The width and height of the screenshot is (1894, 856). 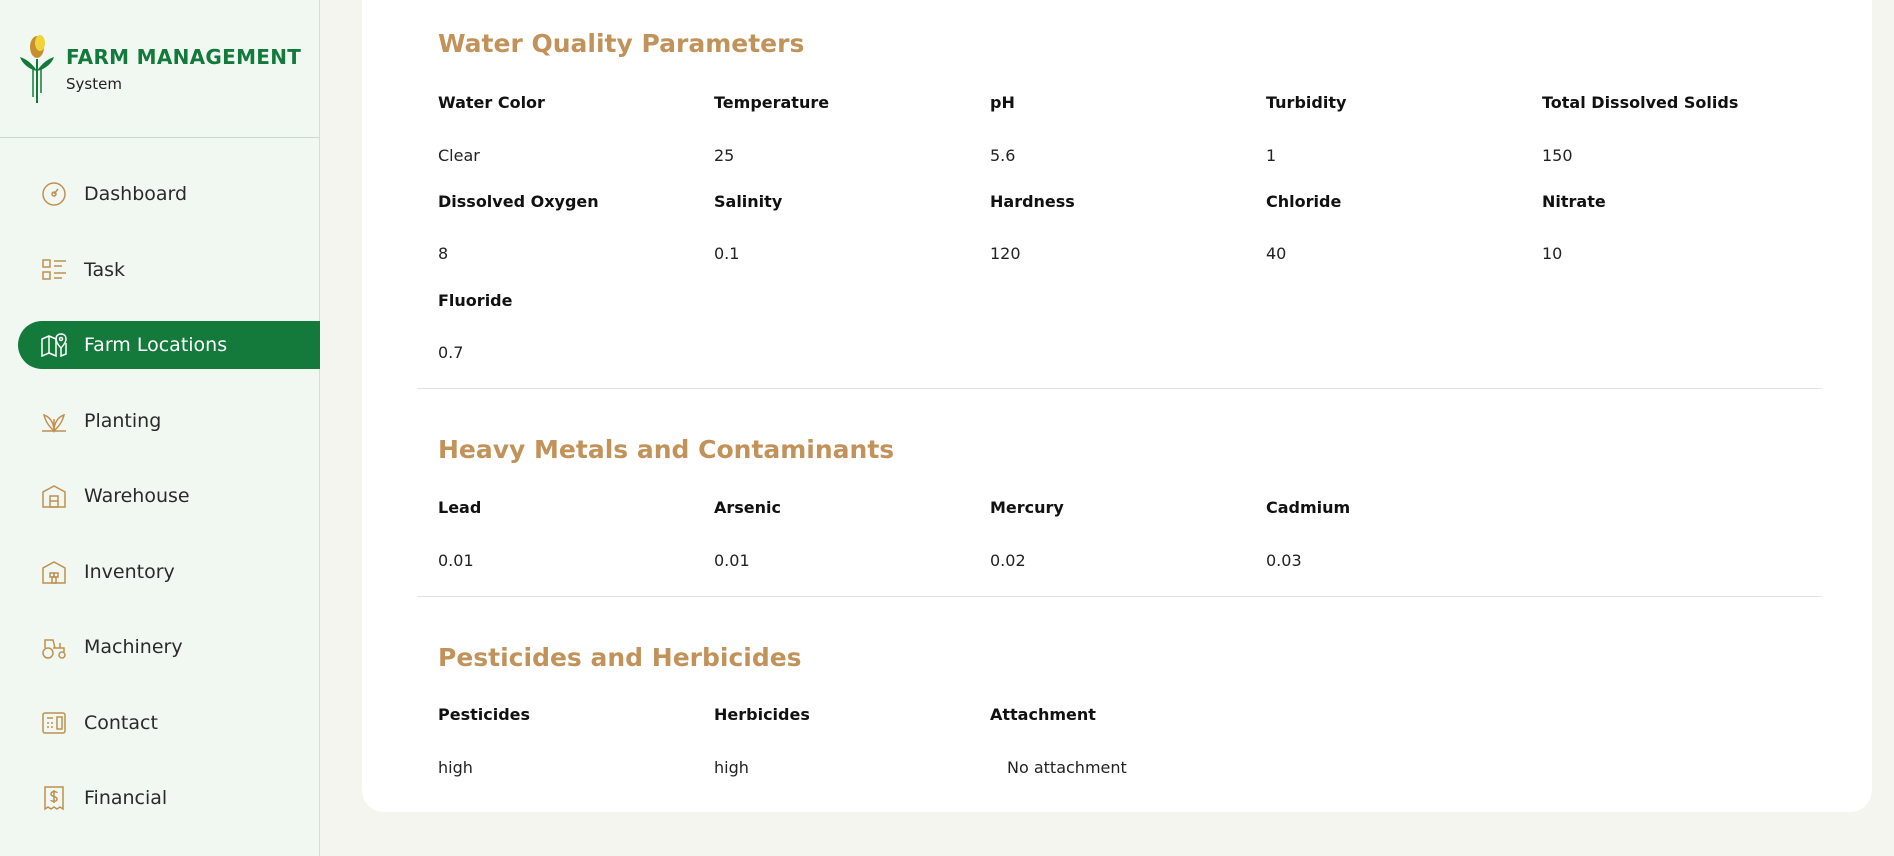 I want to click on field-value: 150, so click(x=1557, y=155).